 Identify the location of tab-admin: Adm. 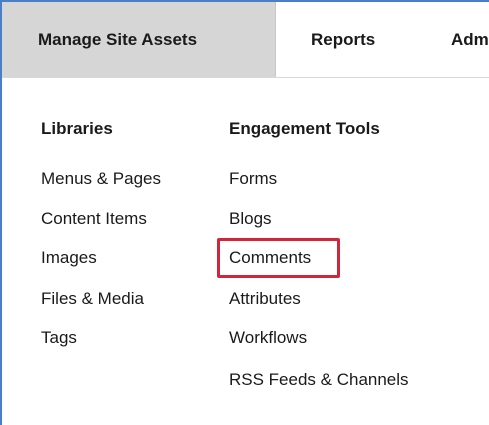
(470, 39).